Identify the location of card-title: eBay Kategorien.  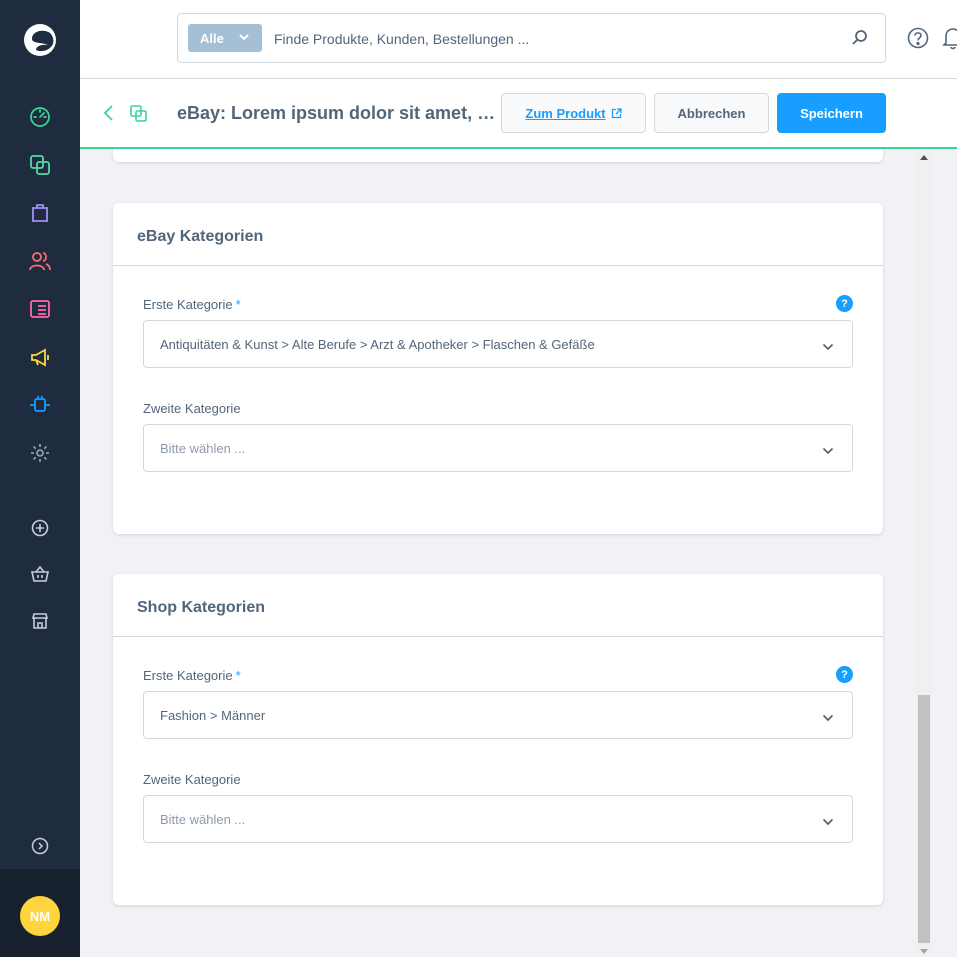
(498, 234).